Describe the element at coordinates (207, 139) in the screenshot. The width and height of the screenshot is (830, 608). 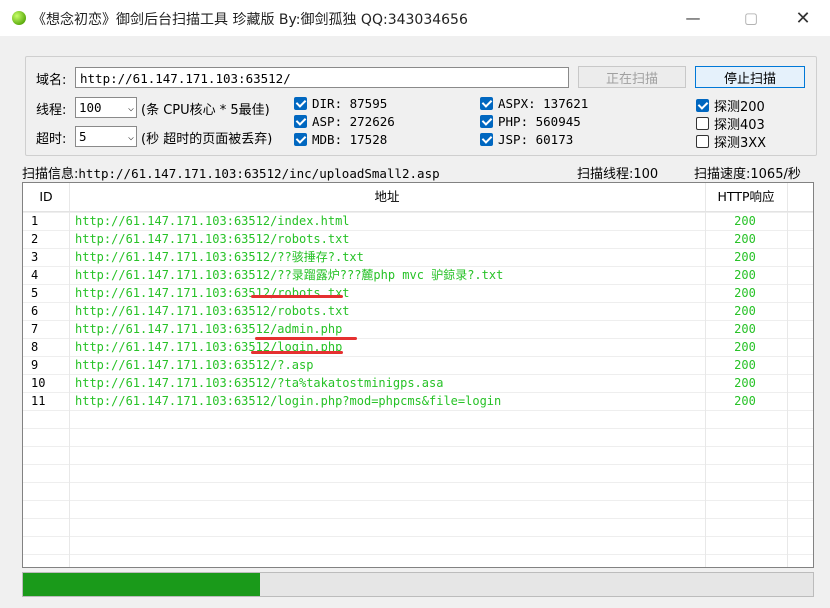
I see `timeout-hint: (秒 超时的页面被丢弃)` at that location.